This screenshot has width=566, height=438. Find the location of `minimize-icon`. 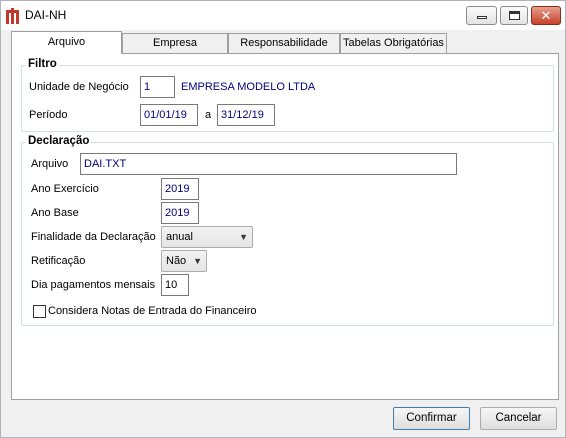

minimize-icon is located at coordinates (482, 17).